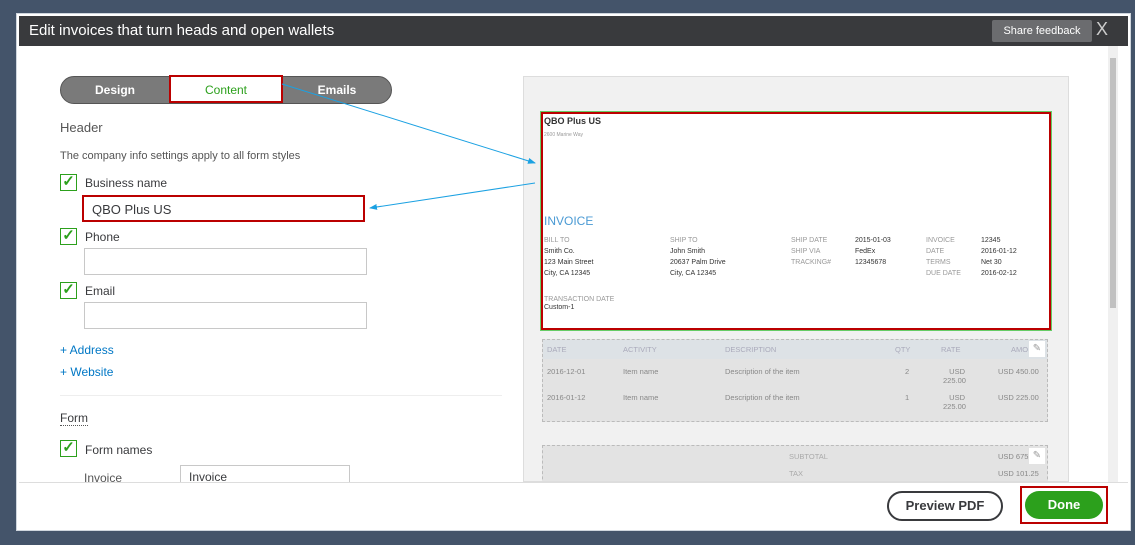 The width and height of the screenshot is (1135, 545). What do you see at coordinates (452, 196) in the screenshot?
I see `arrow-preview-to-input` at bounding box center [452, 196].